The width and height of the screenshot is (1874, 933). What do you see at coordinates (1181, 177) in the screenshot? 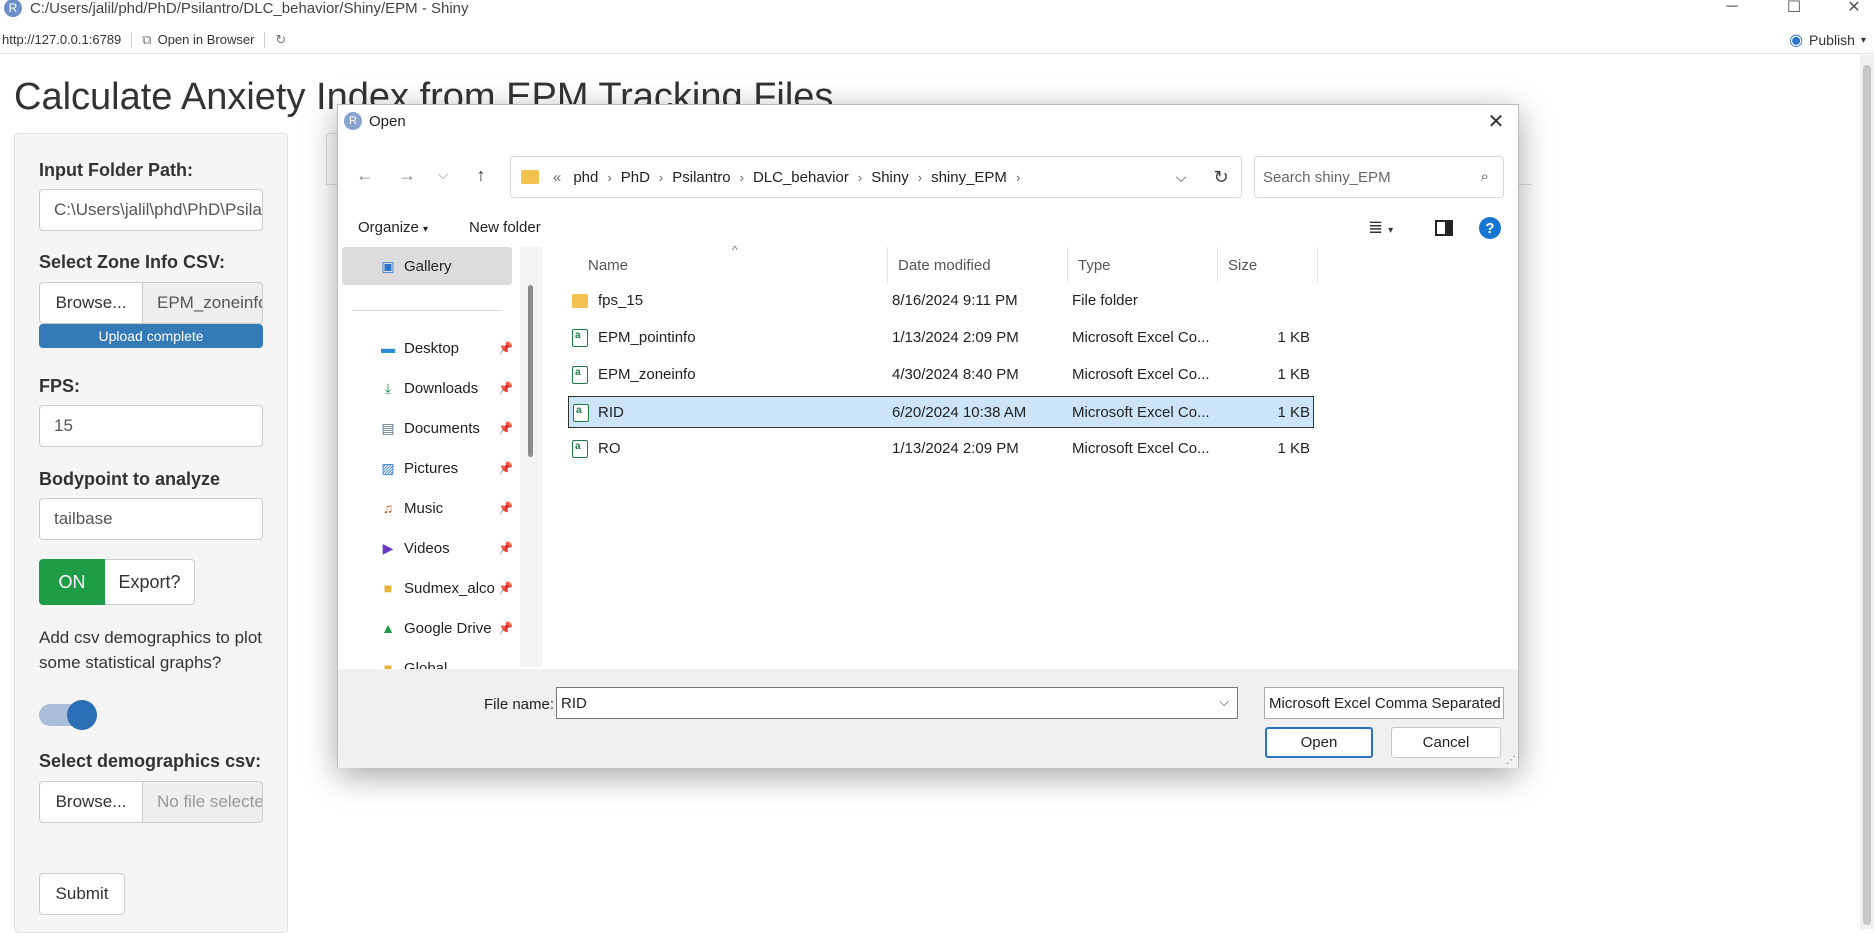
I see `address-dropdown-icon: ⌵` at bounding box center [1181, 177].